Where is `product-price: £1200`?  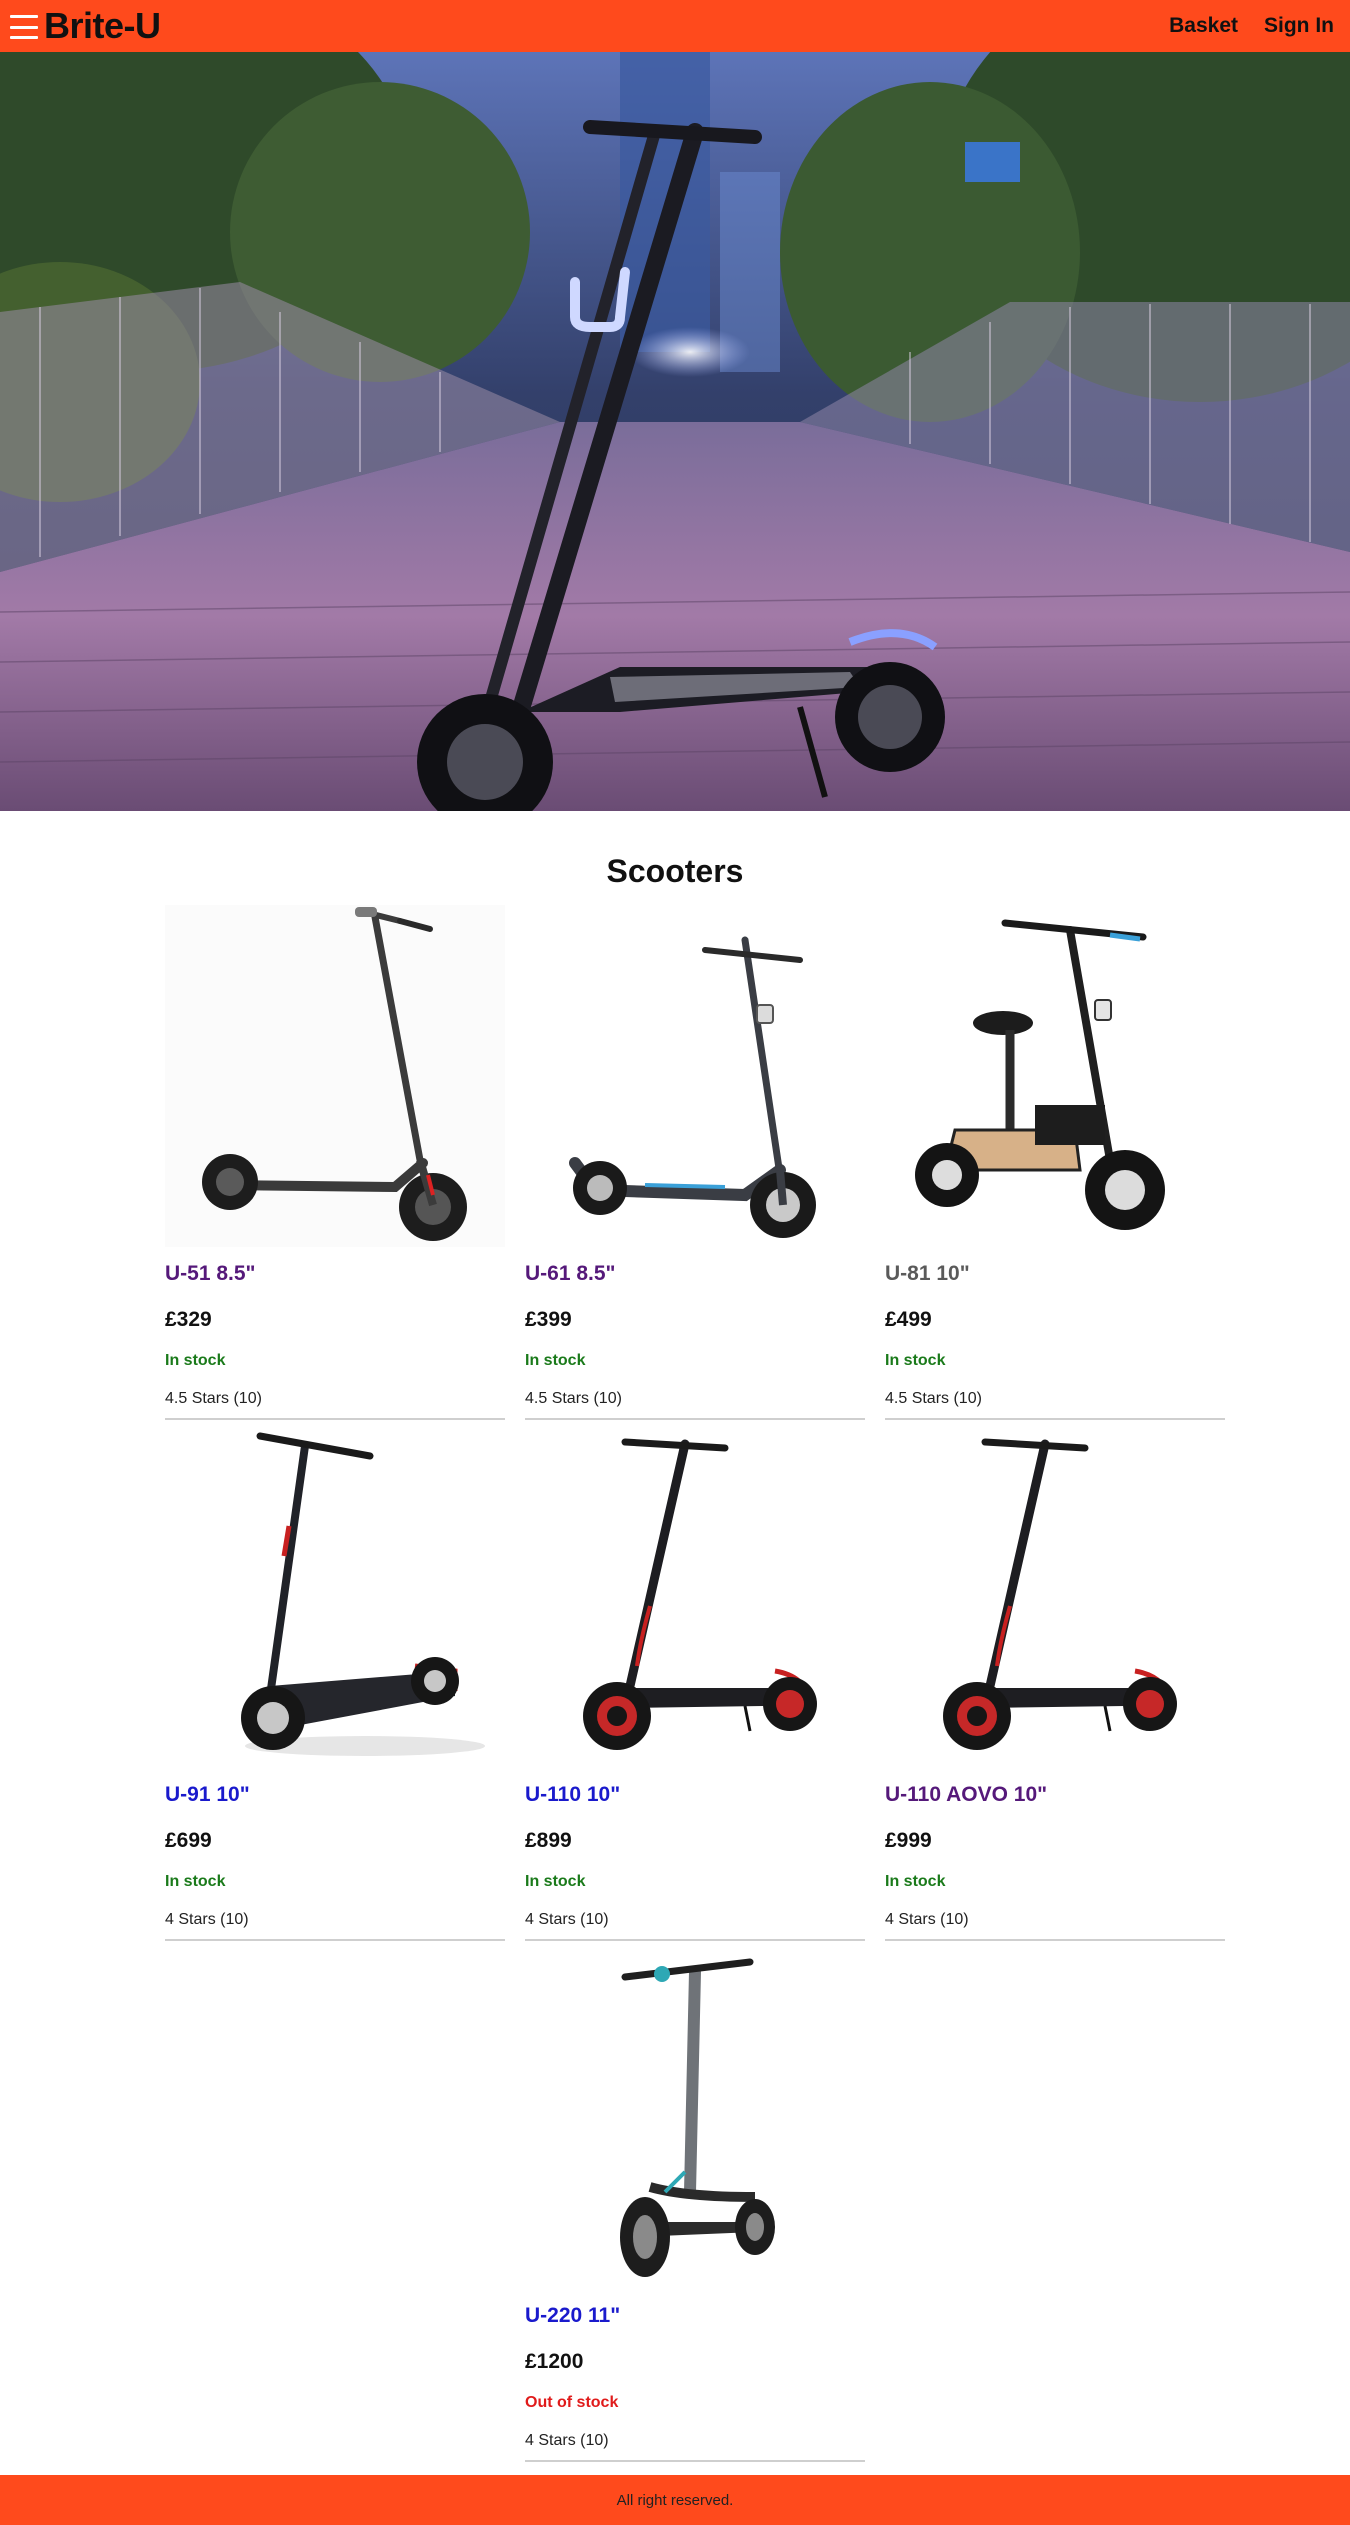 product-price: £1200 is located at coordinates (554, 2361).